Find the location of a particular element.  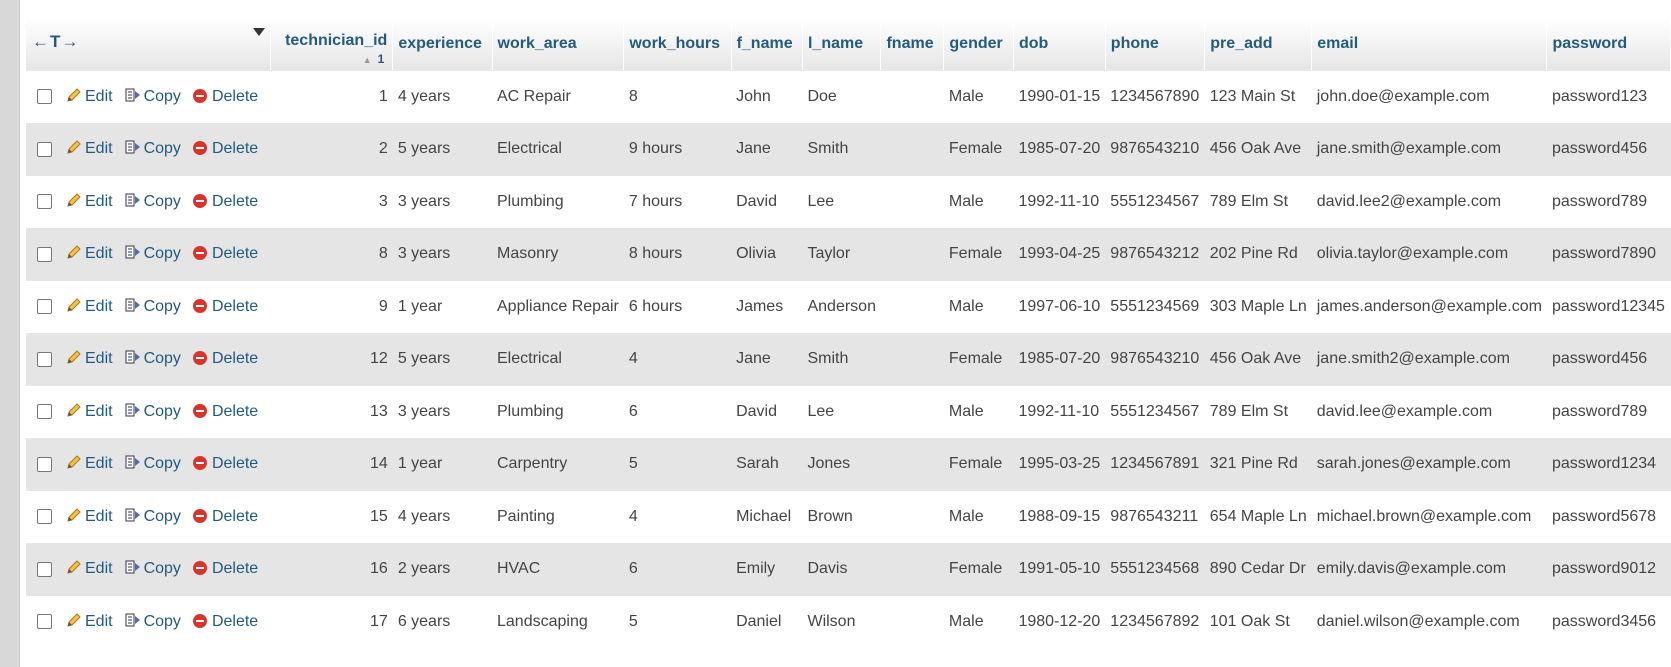

cell-technician-id: 13 is located at coordinates (331, 412).